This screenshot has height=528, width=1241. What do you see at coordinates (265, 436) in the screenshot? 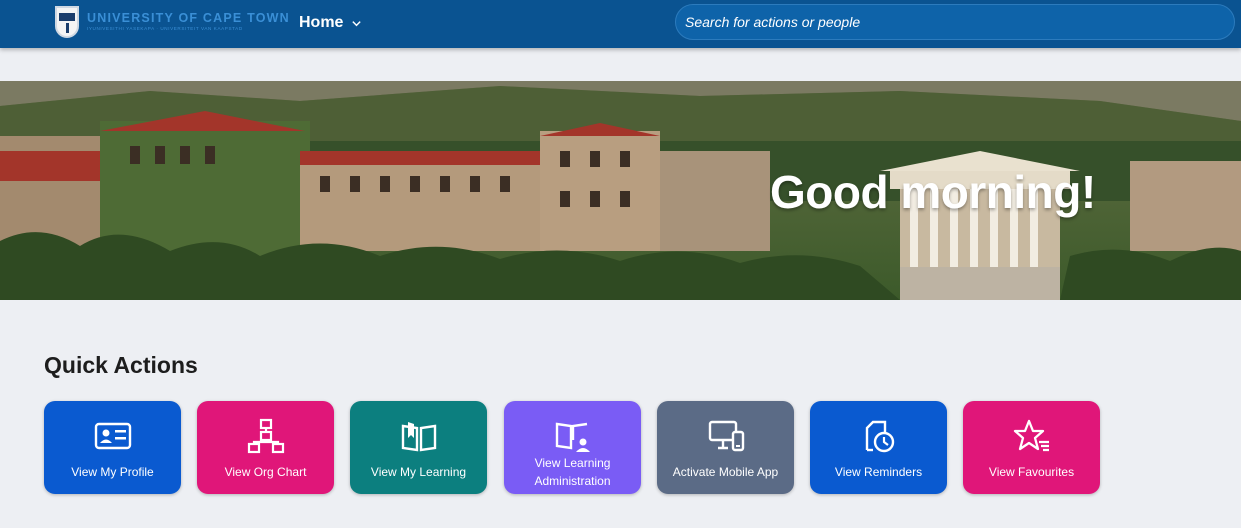
I see `org-chart-icon` at bounding box center [265, 436].